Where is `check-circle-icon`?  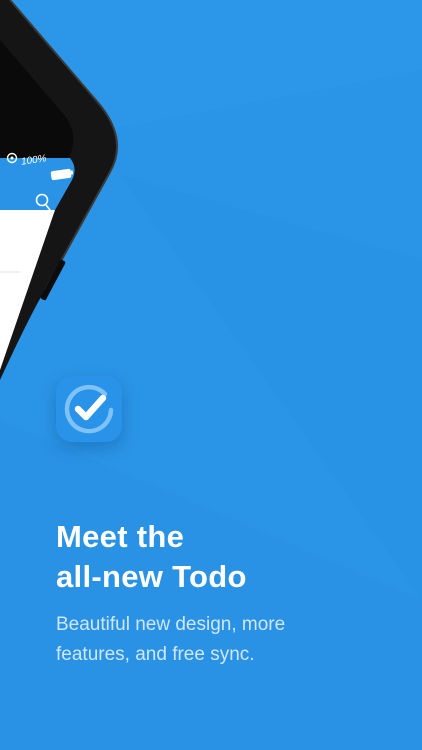
check-circle-icon is located at coordinates (89, 409).